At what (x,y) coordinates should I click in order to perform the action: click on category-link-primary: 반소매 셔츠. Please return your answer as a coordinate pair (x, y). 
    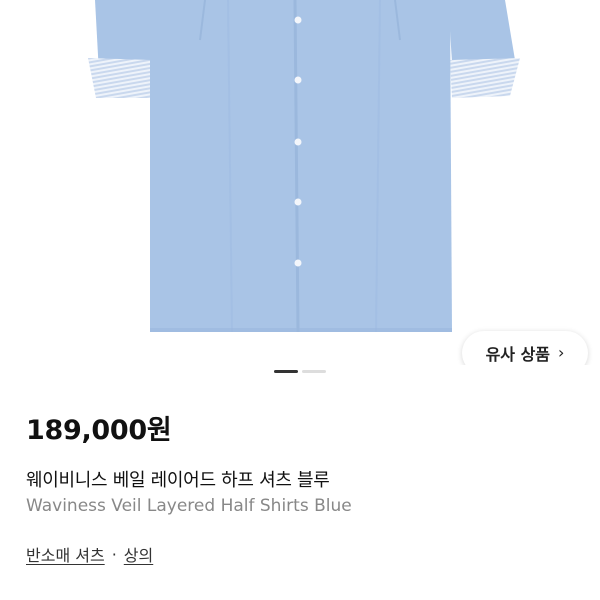
    Looking at the image, I should click on (65, 554).